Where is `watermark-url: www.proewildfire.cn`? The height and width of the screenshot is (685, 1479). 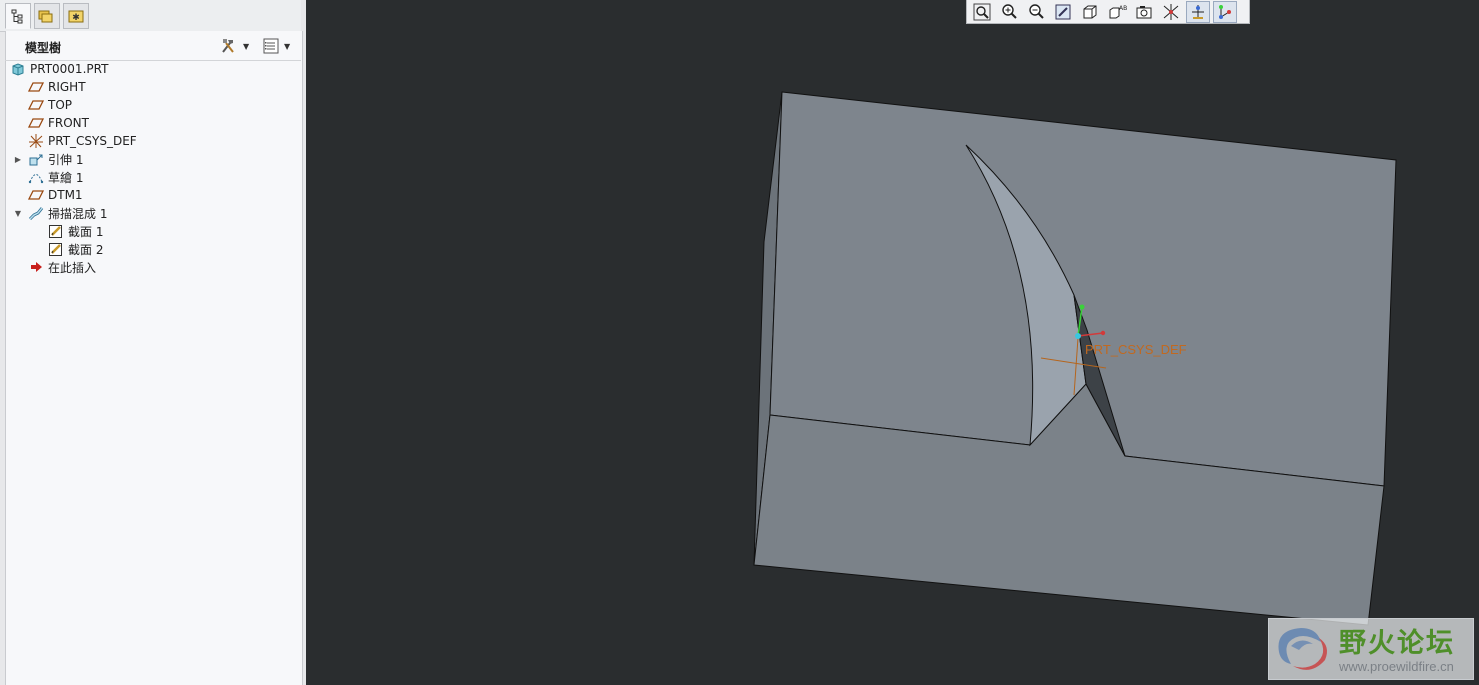
watermark-url: www.proewildfire.cn is located at coordinates (1396, 666).